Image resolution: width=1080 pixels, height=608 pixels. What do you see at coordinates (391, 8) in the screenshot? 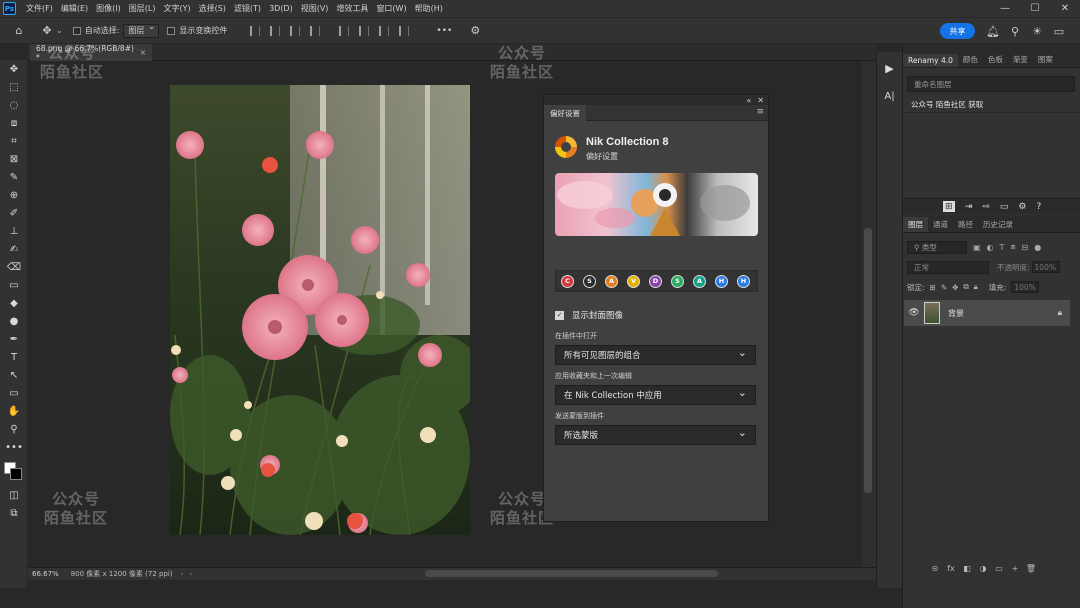
I see `menu-window: 窗口(W)` at bounding box center [391, 8].